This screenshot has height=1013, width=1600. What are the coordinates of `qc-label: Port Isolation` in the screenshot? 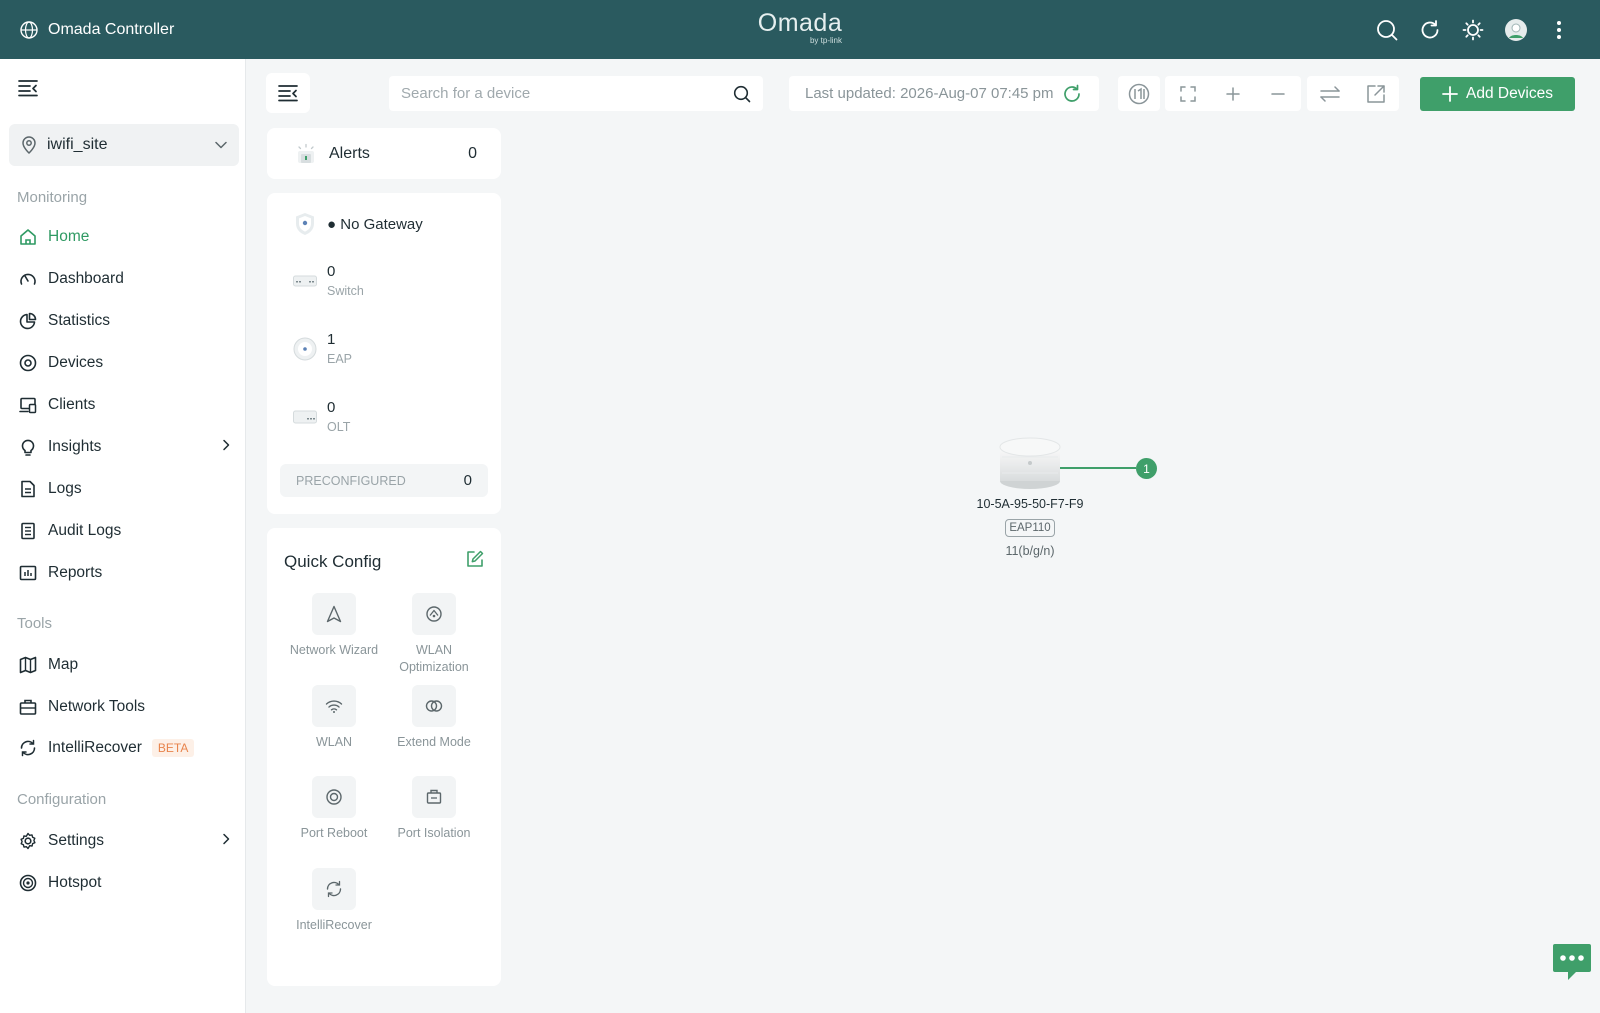 It's located at (434, 833).